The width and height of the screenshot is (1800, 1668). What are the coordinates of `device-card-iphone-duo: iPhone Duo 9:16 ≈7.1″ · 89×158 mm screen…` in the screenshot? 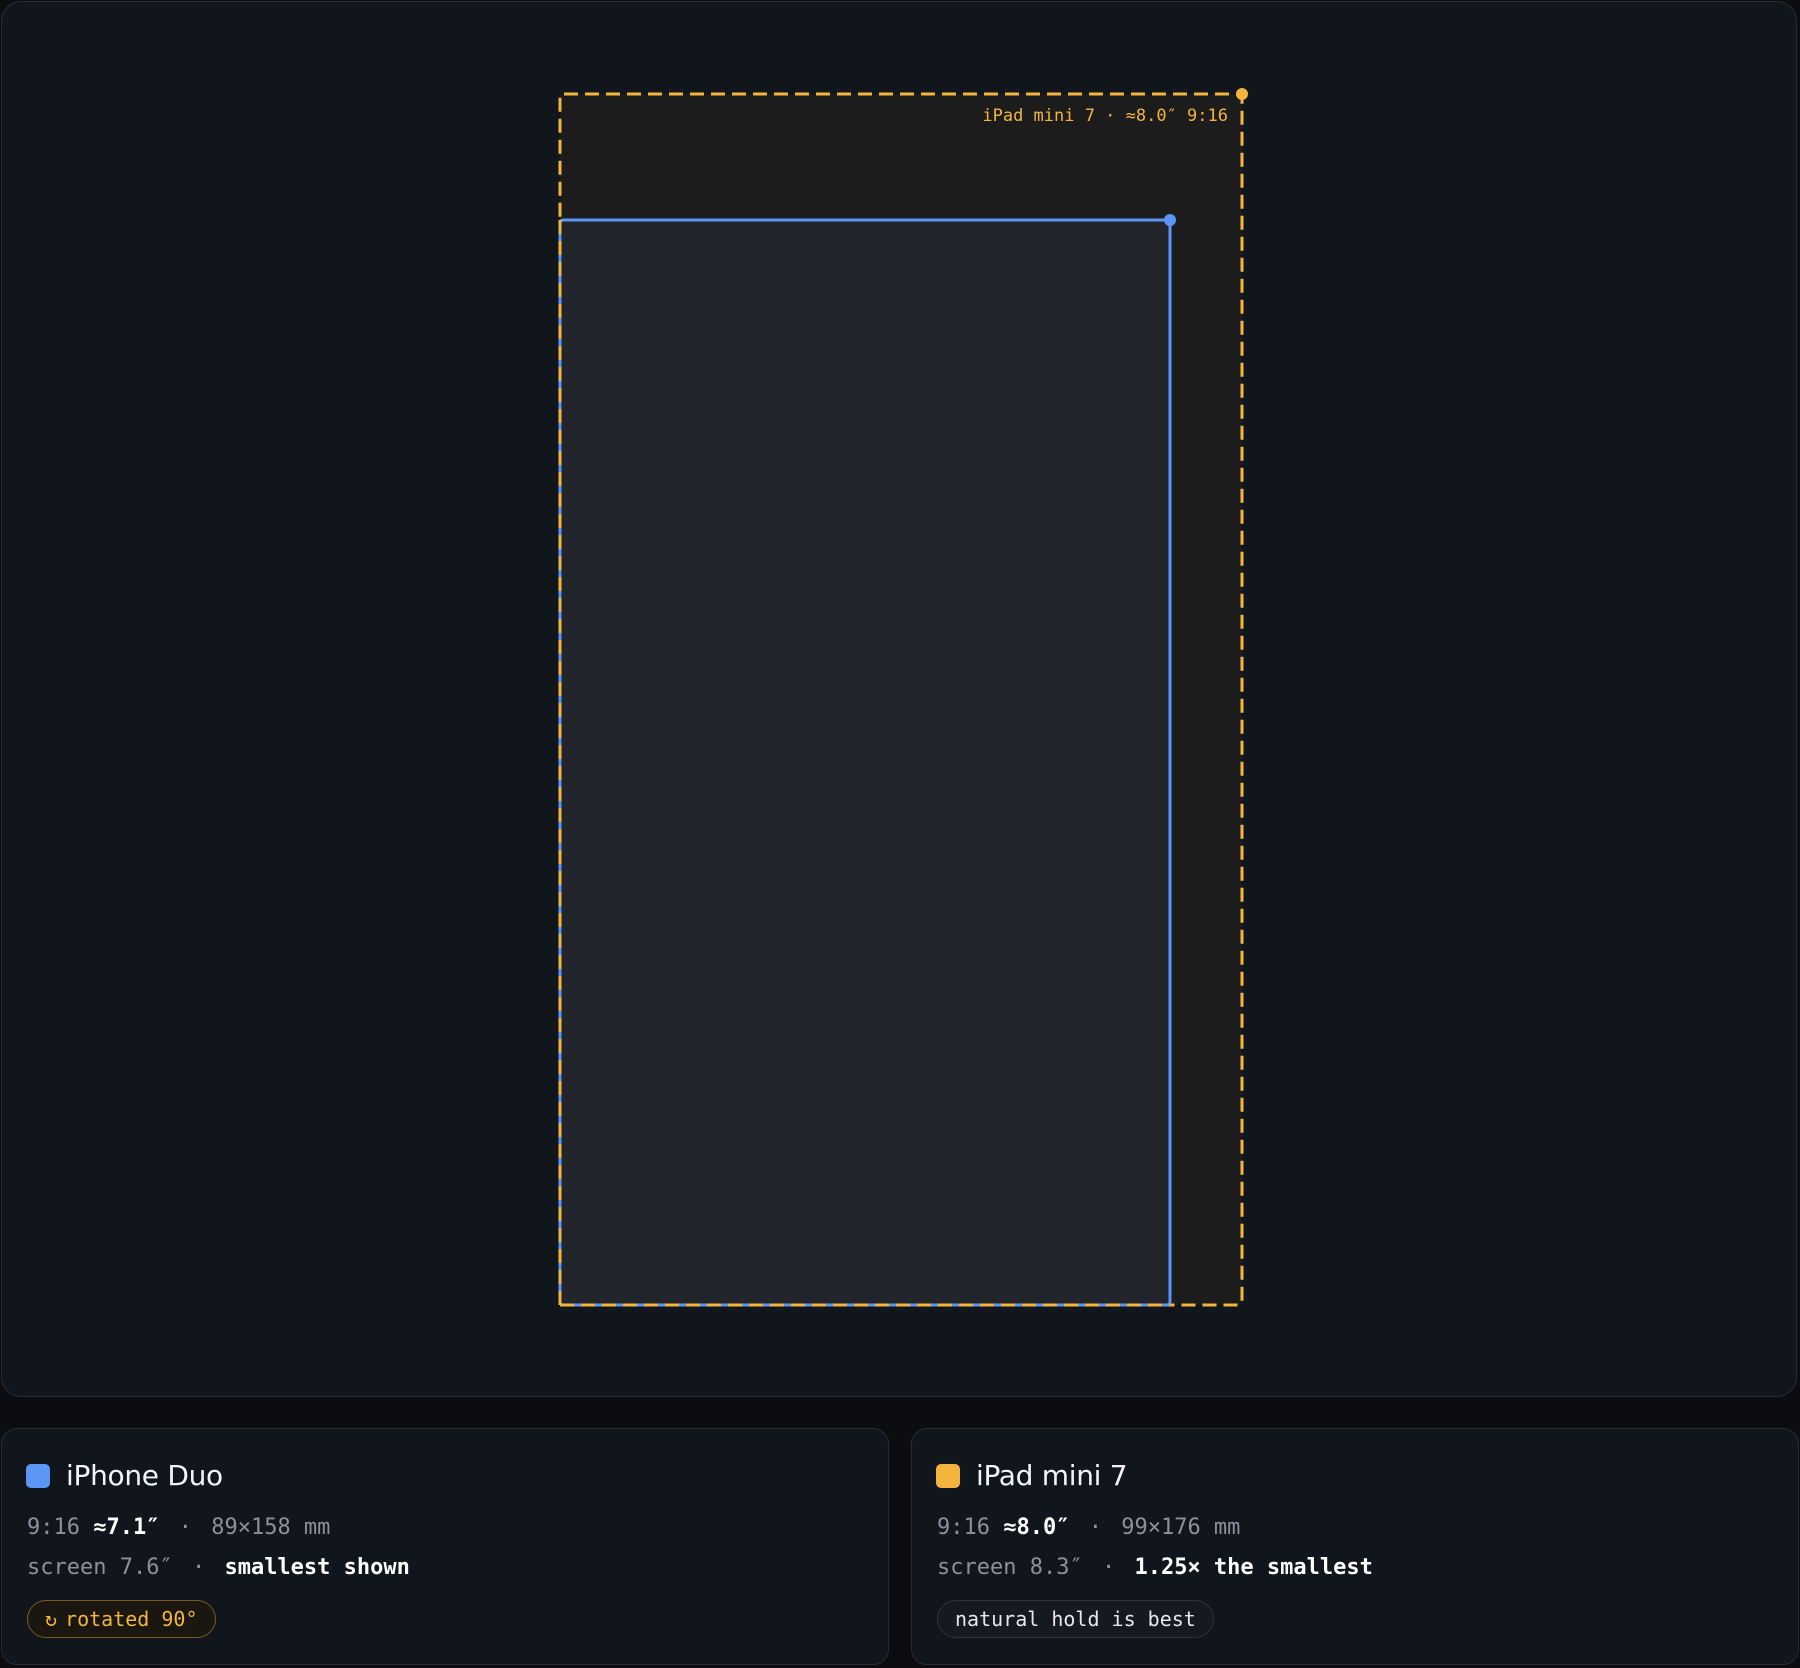 It's located at (445, 1546).